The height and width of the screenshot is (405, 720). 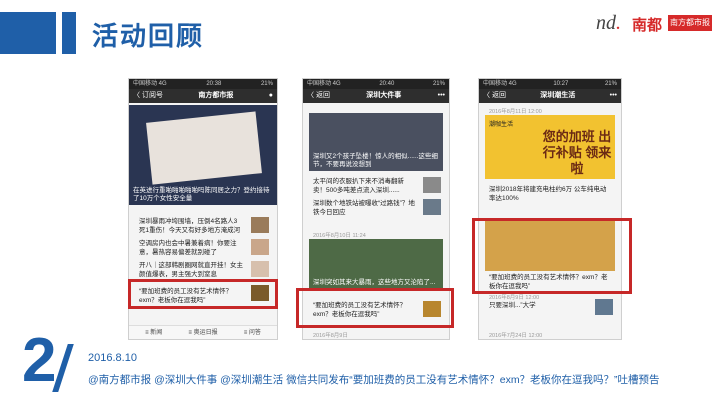 I want to click on article-image: 深圳又2个孩子坠楼！惊人的相似......这些细节，不要再说没想到, so click(x=376, y=142).